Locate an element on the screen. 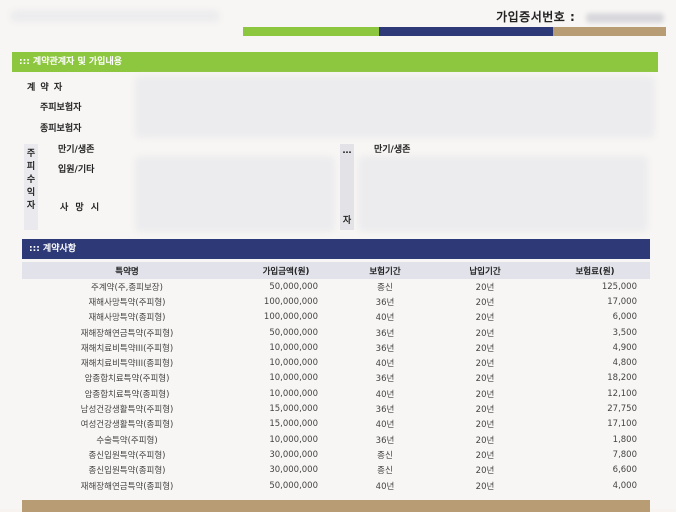 Image resolution: width=676 pixels, height=512 pixels. contract-number-redacted is located at coordinates (625, 17).